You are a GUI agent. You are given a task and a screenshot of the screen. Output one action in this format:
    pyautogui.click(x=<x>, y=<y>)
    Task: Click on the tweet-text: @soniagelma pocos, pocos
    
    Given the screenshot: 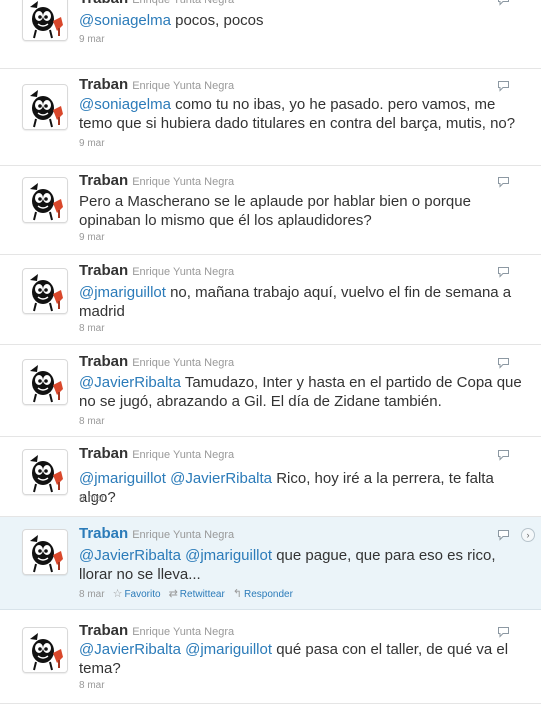 What is the action you would take?
    pyautogui.click(x=301, y=20)
    